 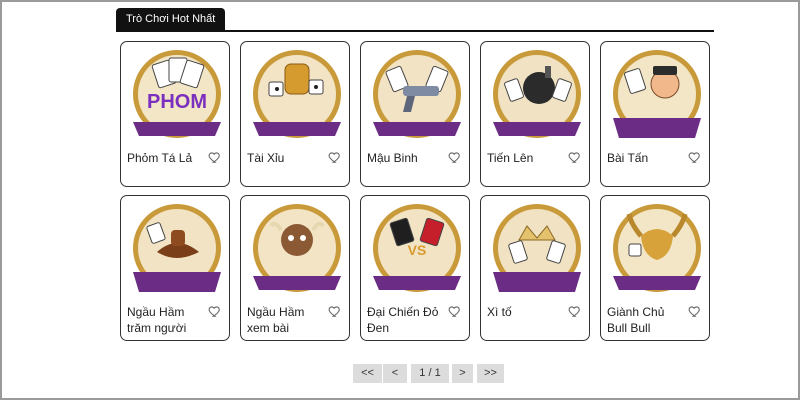 I want to click on game-card: Tiến Lên, so click(x=535, y=114).